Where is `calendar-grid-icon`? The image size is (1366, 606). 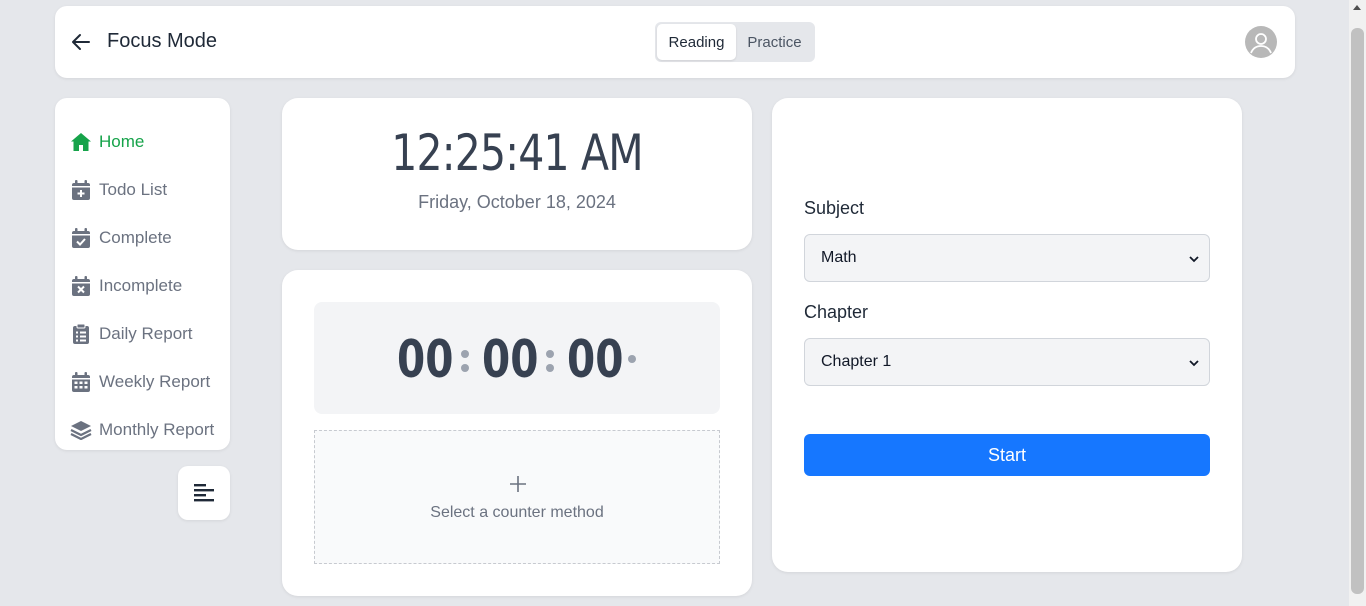
calendar-grid-icon is located at coordinates (81, 382).